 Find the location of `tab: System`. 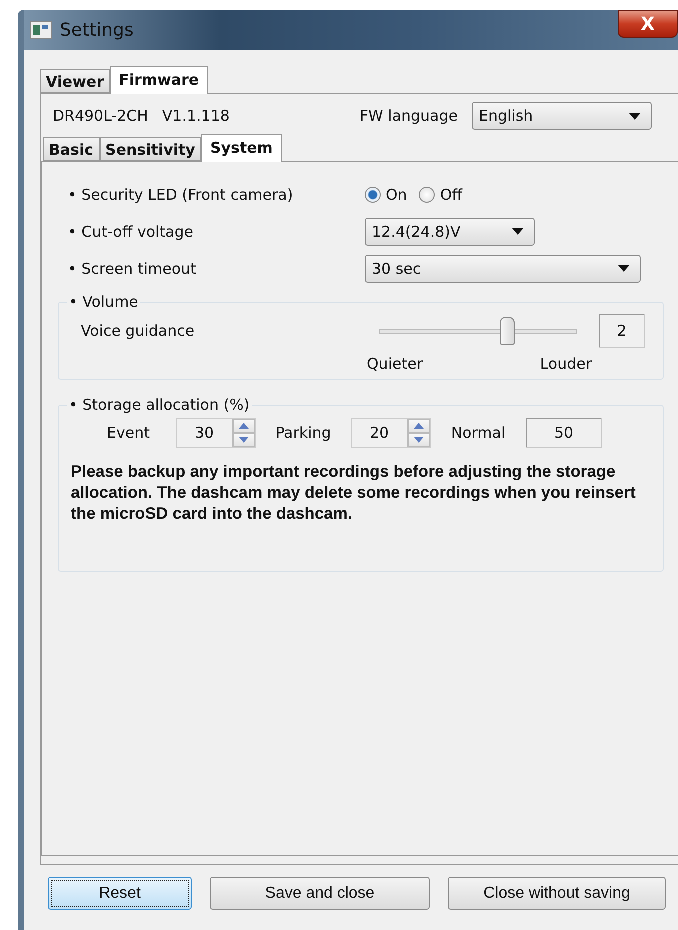

tab: System is located at coordinates (241, 148).